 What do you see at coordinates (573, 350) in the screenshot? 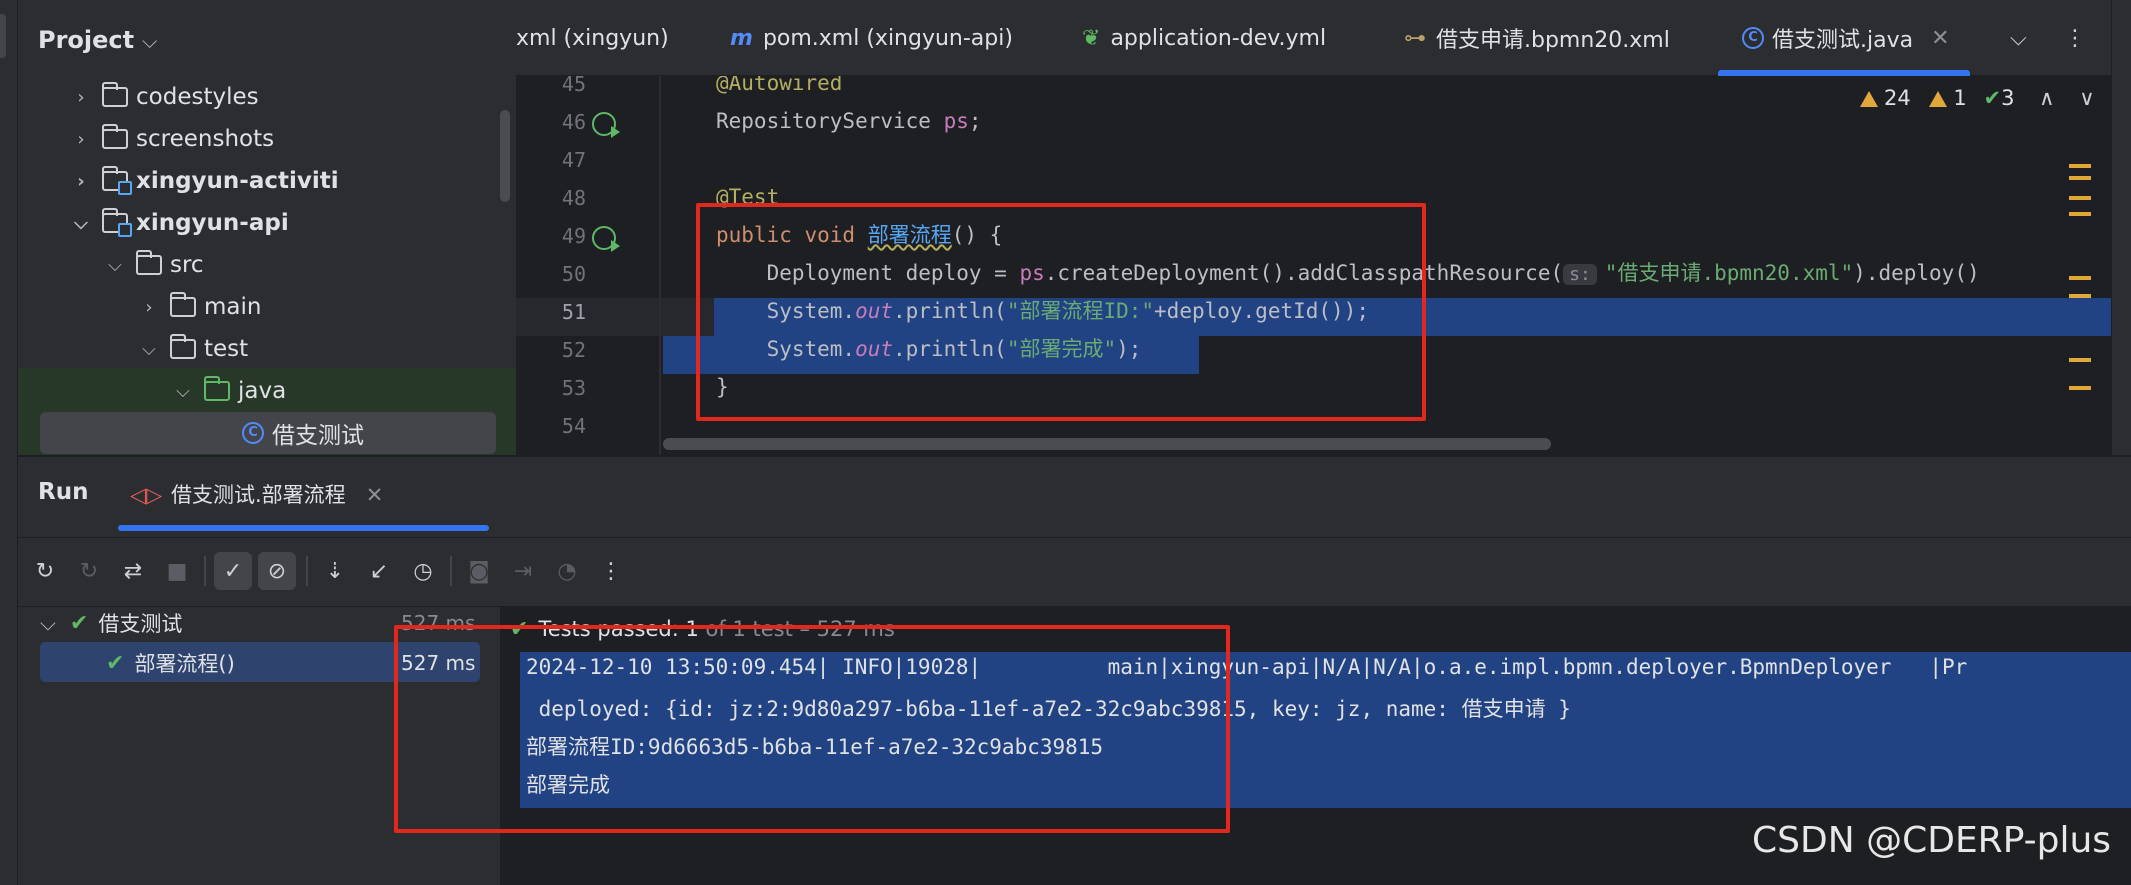
I see `line-number: 52` at bounding box center [573, 350].